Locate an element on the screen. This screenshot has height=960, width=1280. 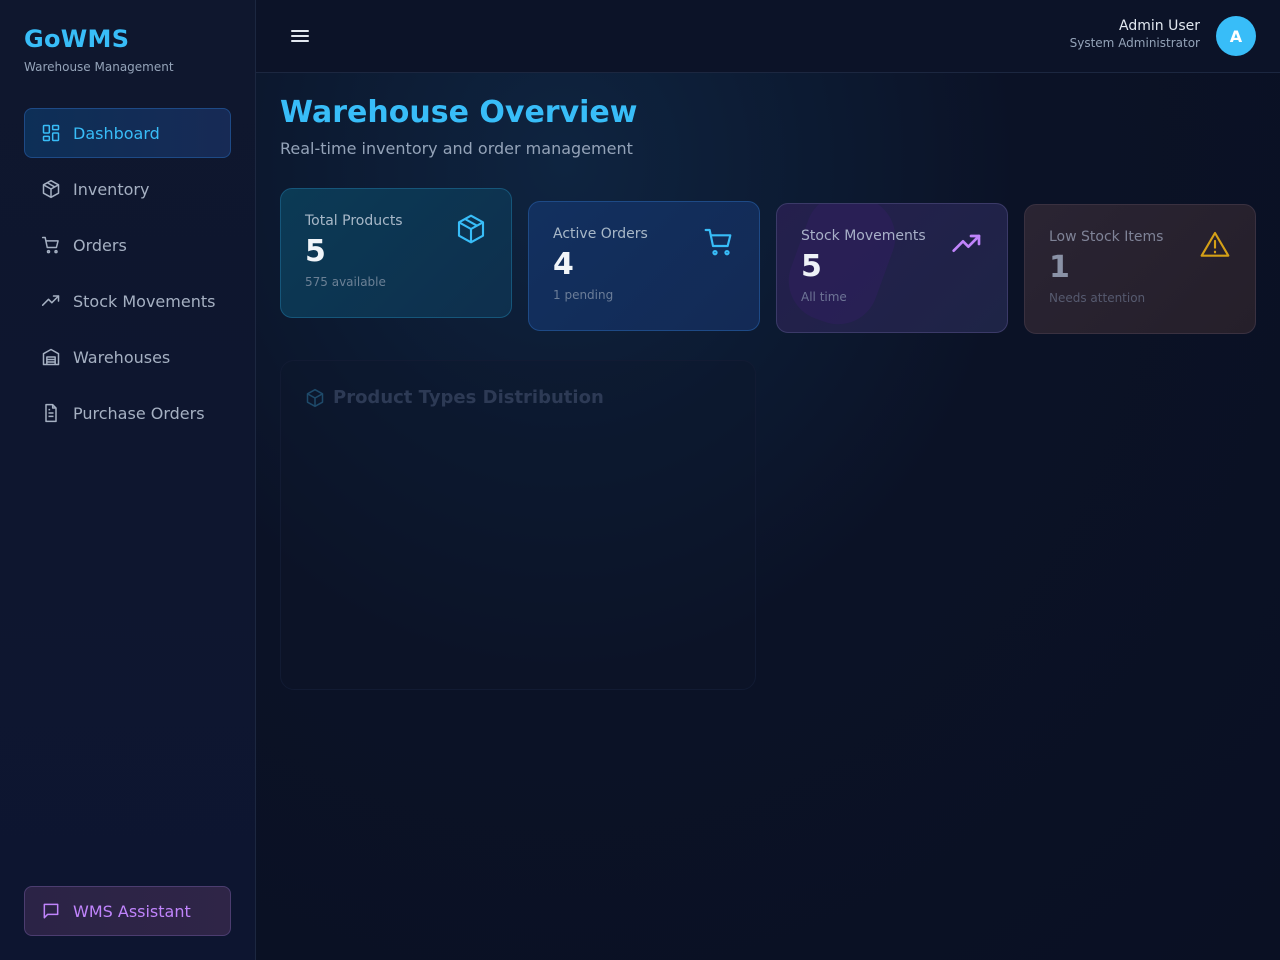
chat-icon is located at coordinates (51, 911).